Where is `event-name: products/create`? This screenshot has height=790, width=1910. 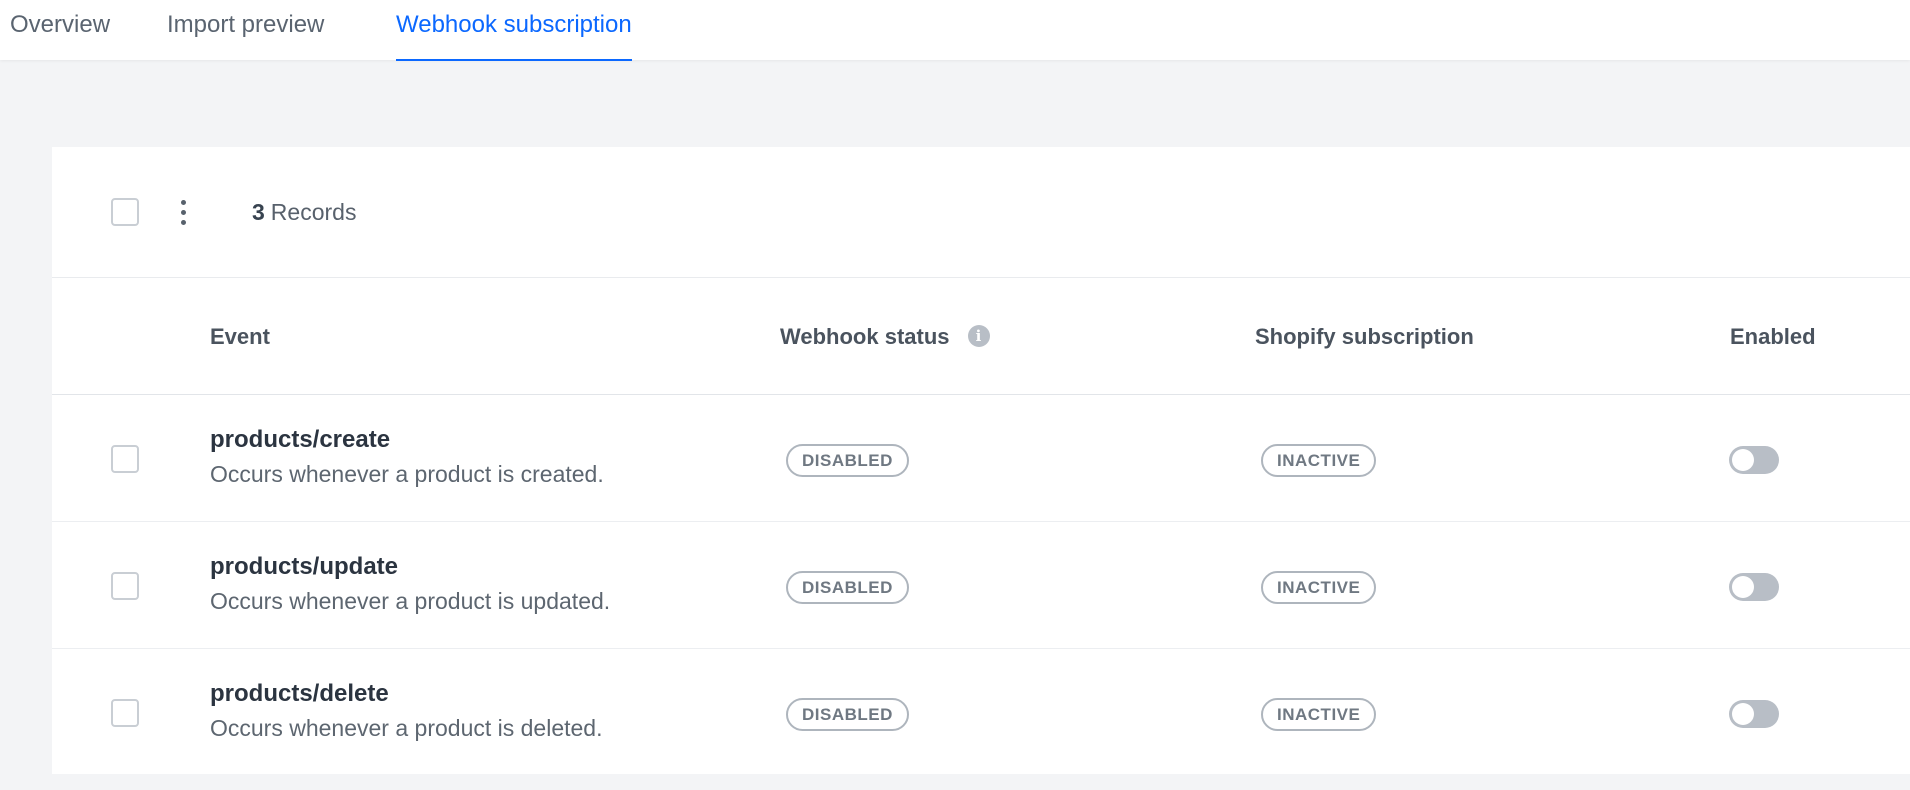
event-name: products/create is located at coordinates (300, 439).